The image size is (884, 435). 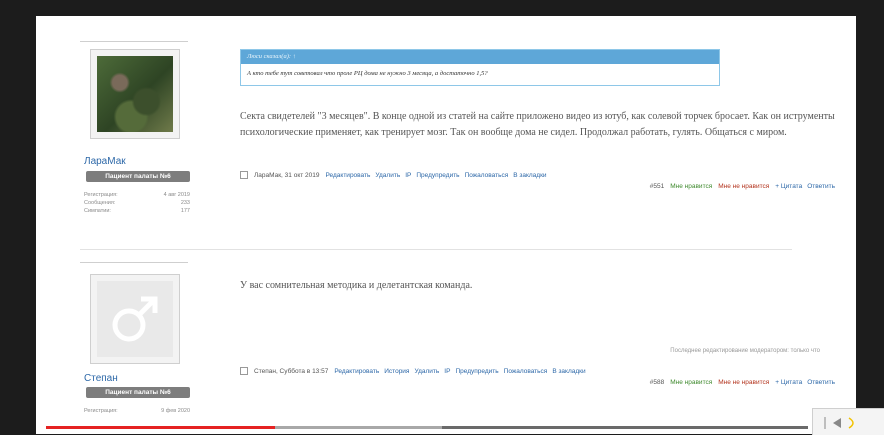 I want to click on stat-value: 9 фев 2020, so click(x=175, y=411).